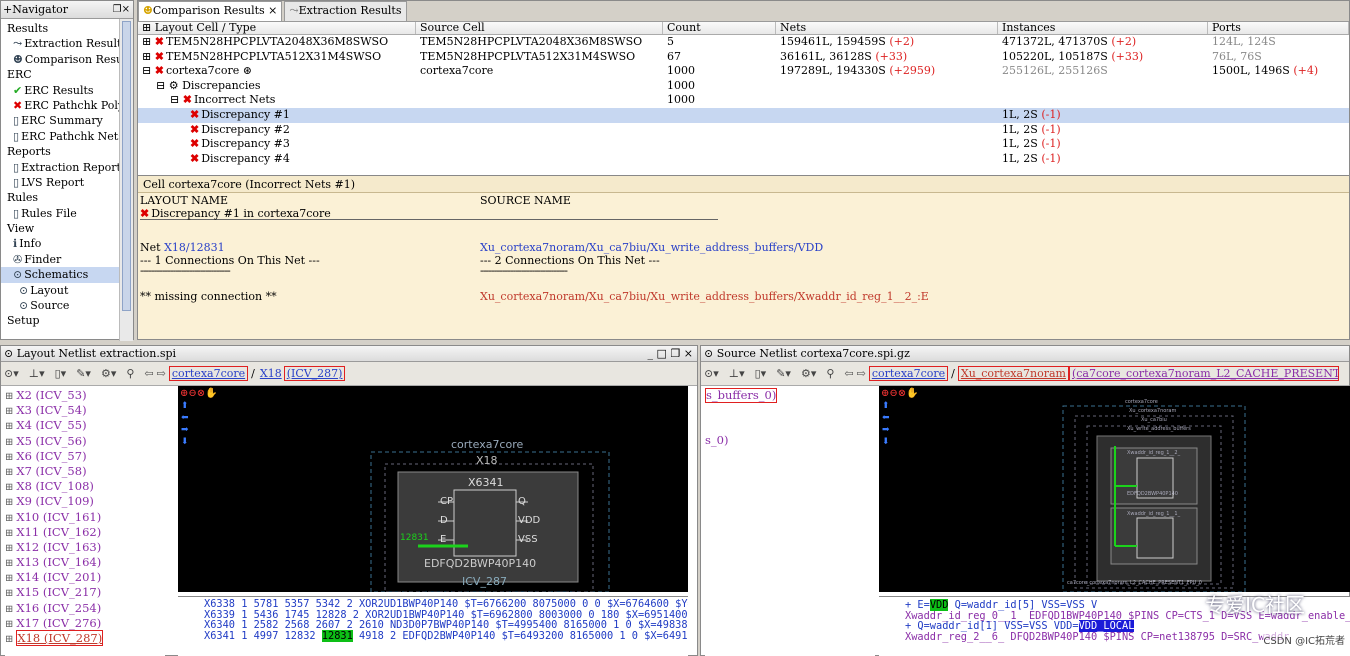 This screenshot has width=1350, height=656. I want to click on source-list-item: s_0), so click(790, 440).